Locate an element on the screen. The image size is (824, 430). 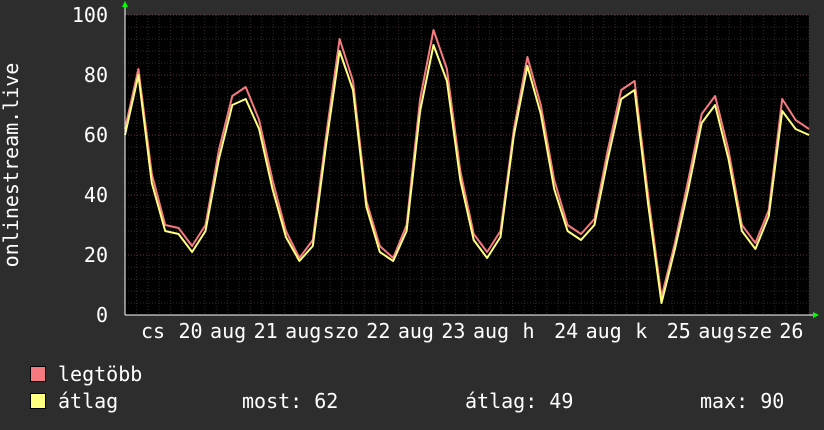
x-tick-label: 22 is located at coordinates (378, 331).